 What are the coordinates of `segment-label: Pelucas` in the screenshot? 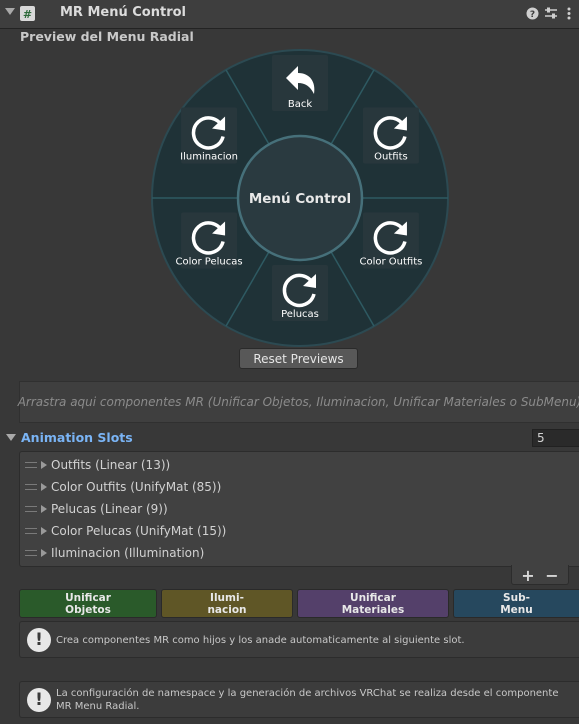 It's located at (300, 314).